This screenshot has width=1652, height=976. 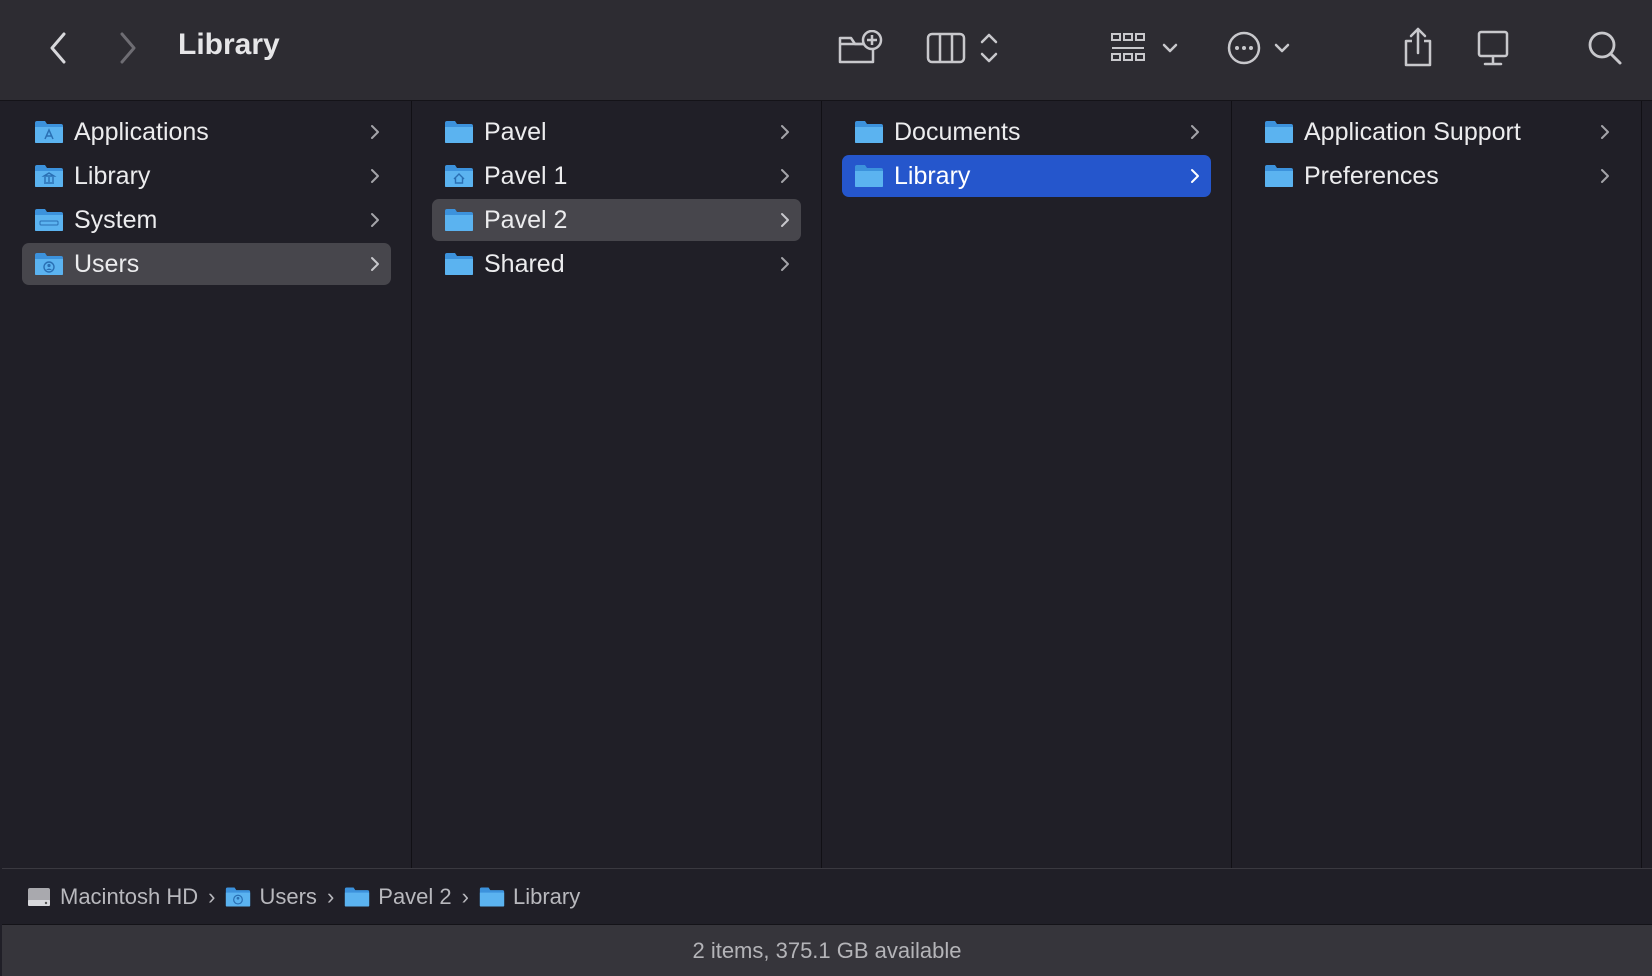 I want to click on column-item-application-support: Application Support, so click(x=1436, y=132).